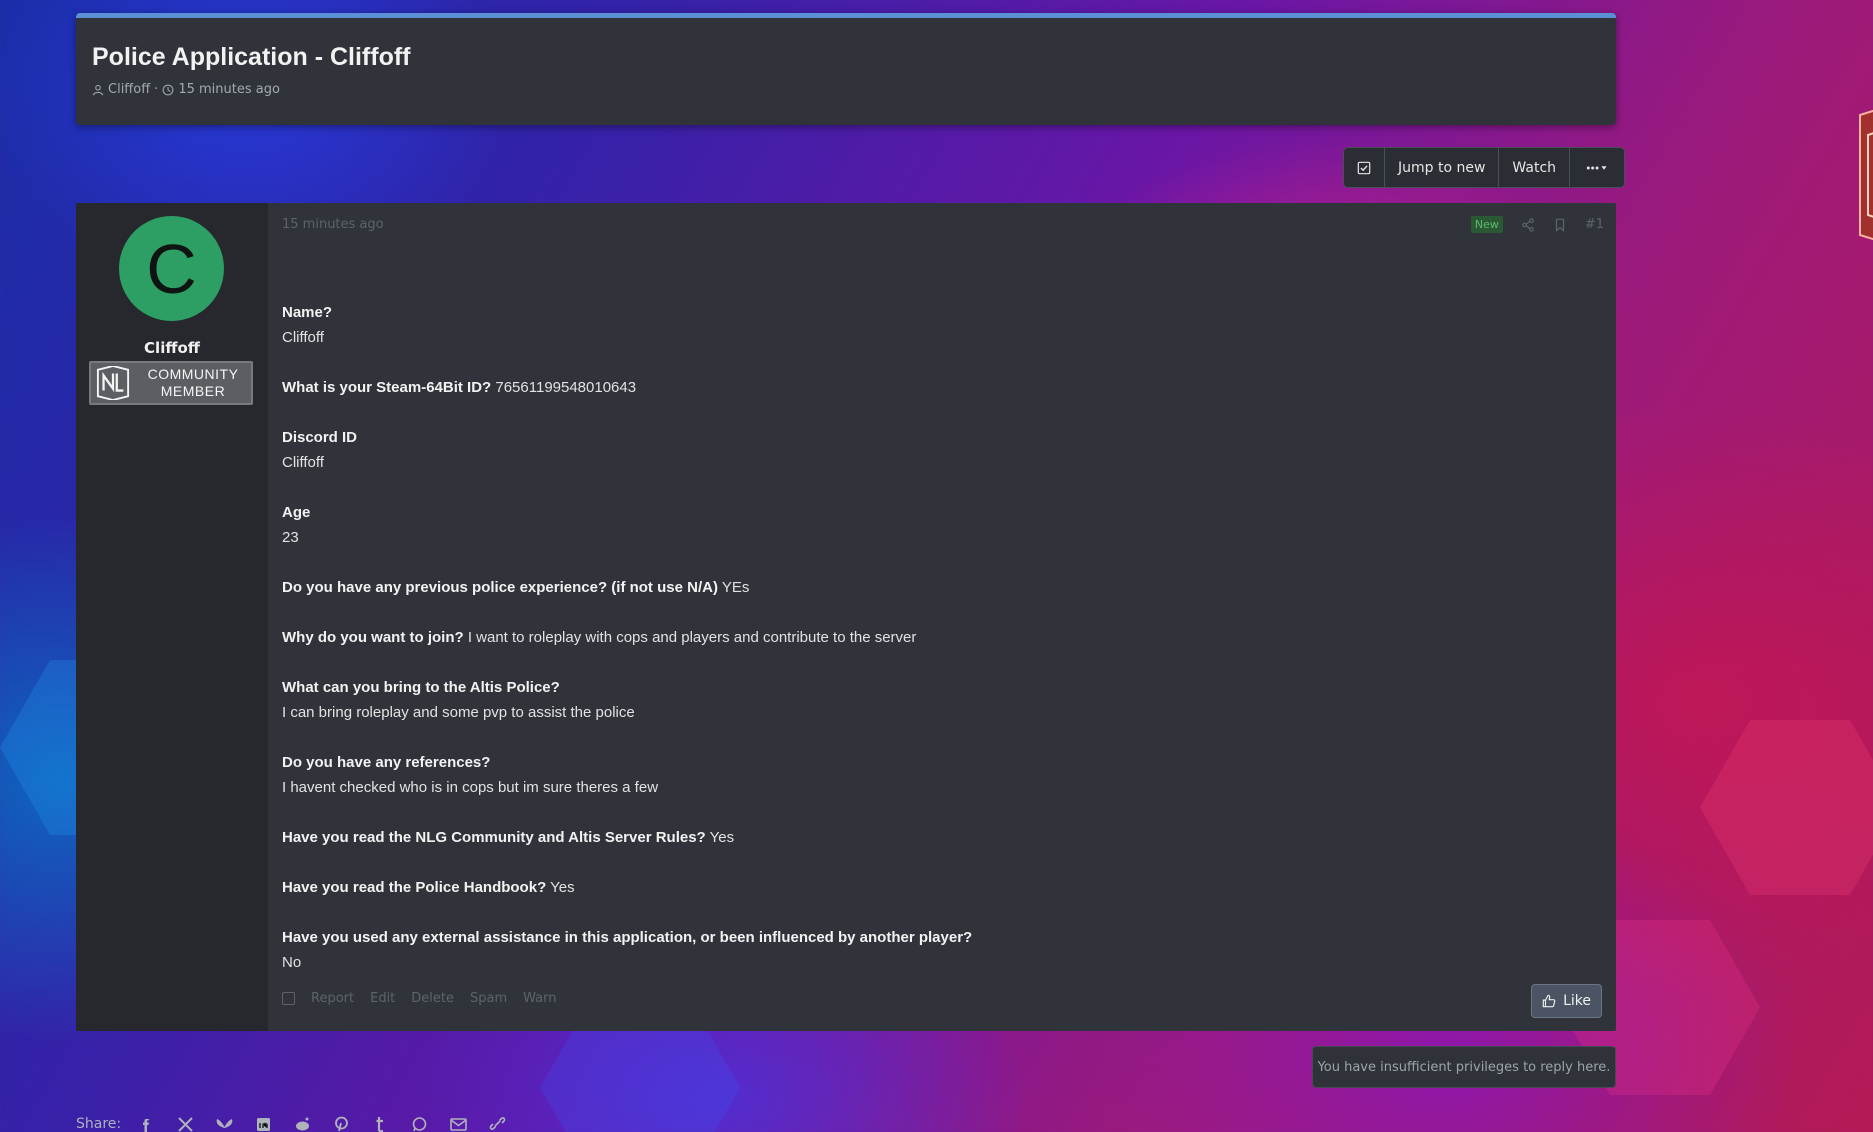  What do you see at coordinates (129, 89) in the screenshot?
I see `thread-author-link: Cliffoff` at bounding box center [129, 89].